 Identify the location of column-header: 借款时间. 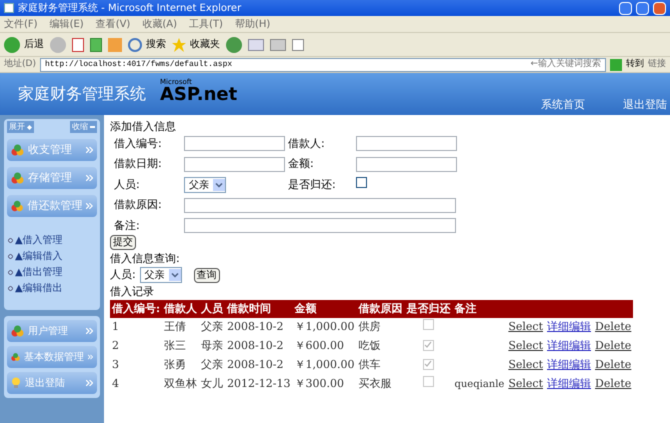
(258, 309).